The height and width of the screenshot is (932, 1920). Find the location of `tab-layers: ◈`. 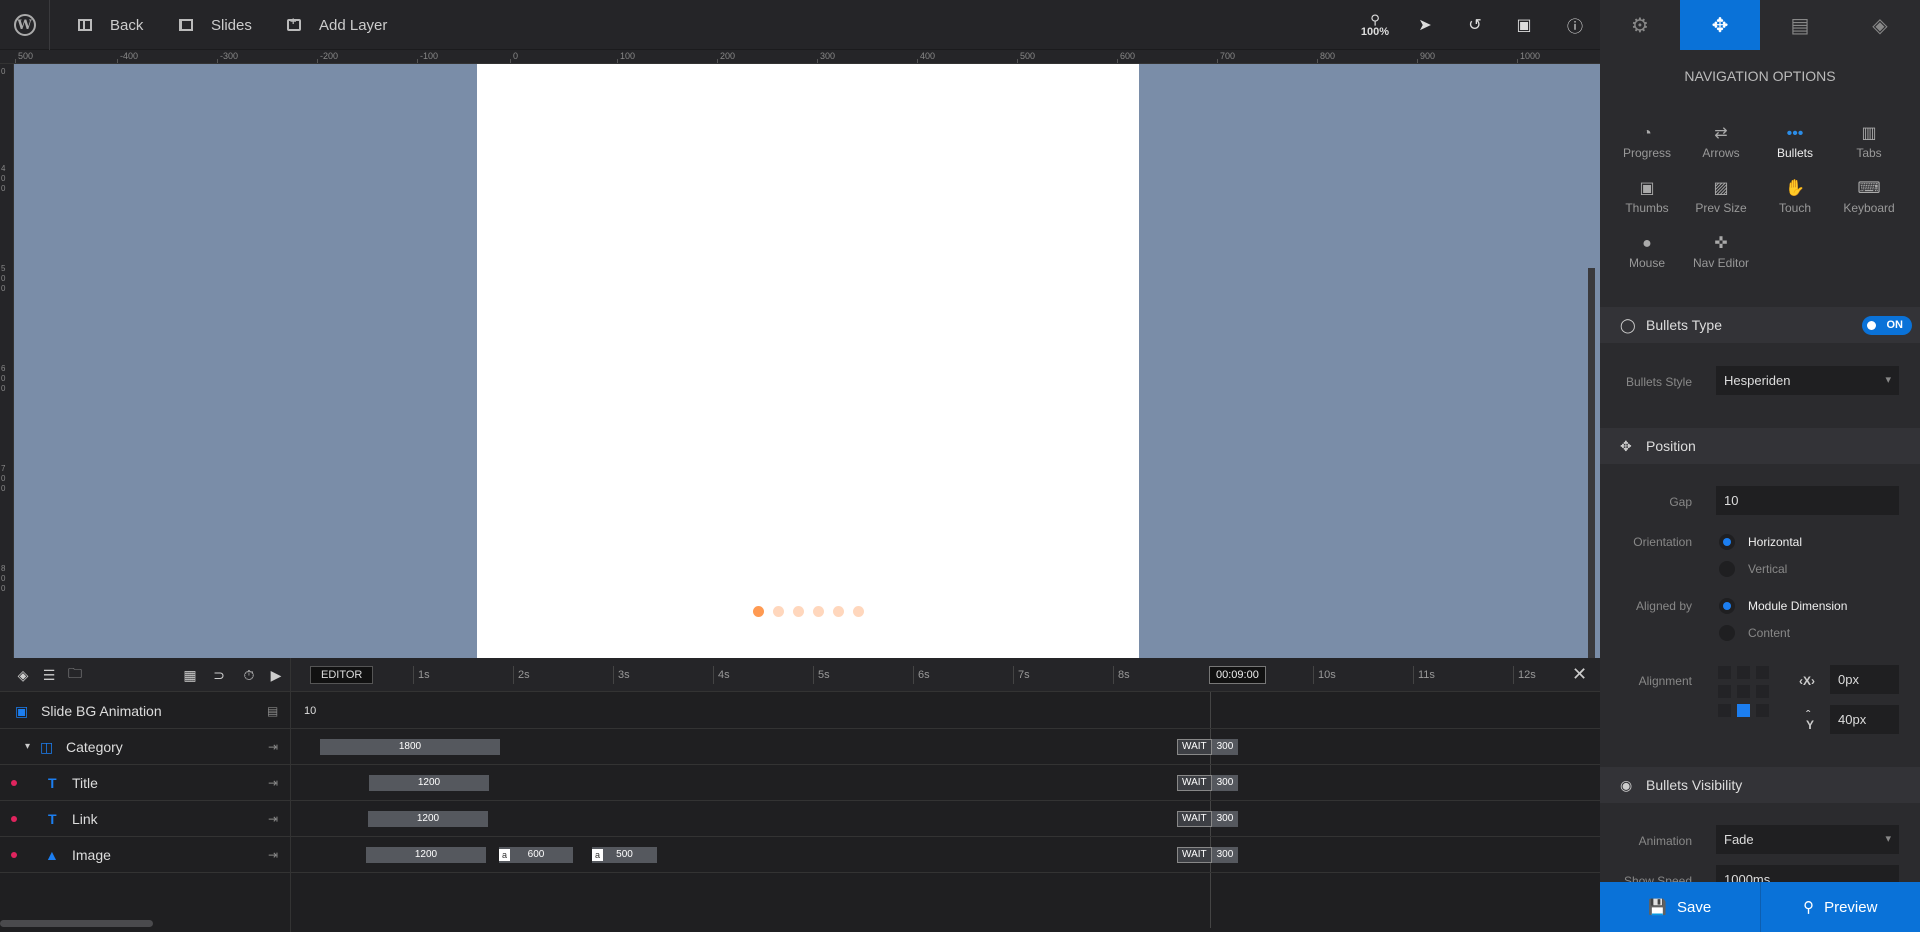

tab-layers: ◈ is located at coordinates (1880, 25).